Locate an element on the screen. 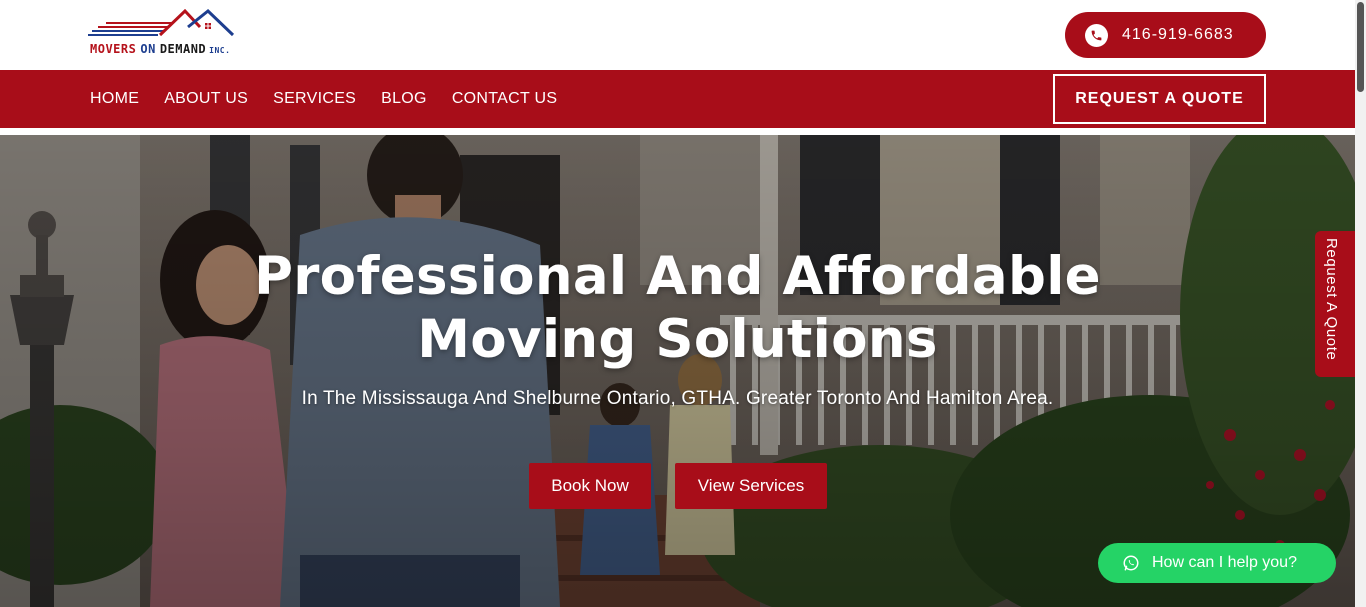  hero-title-line2: Moving Solutions is located at coordinates (677, 339).